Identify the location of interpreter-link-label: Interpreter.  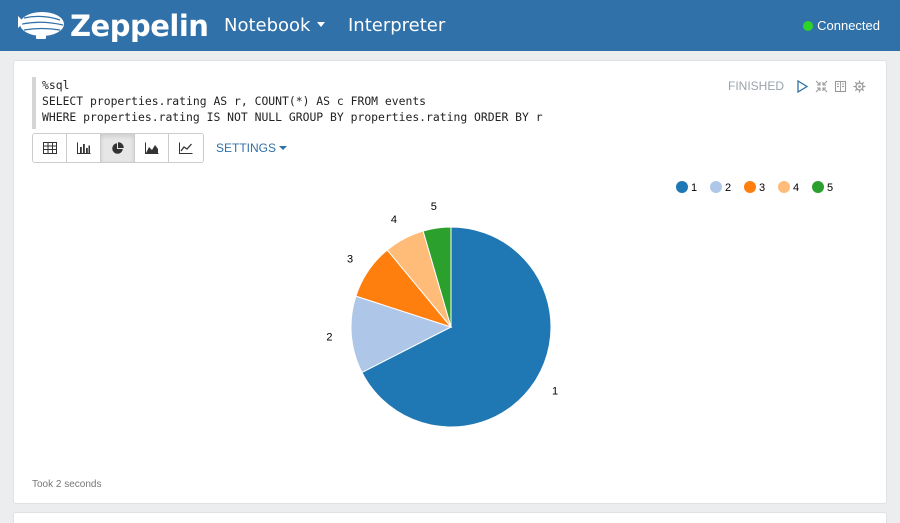
(397, 25).